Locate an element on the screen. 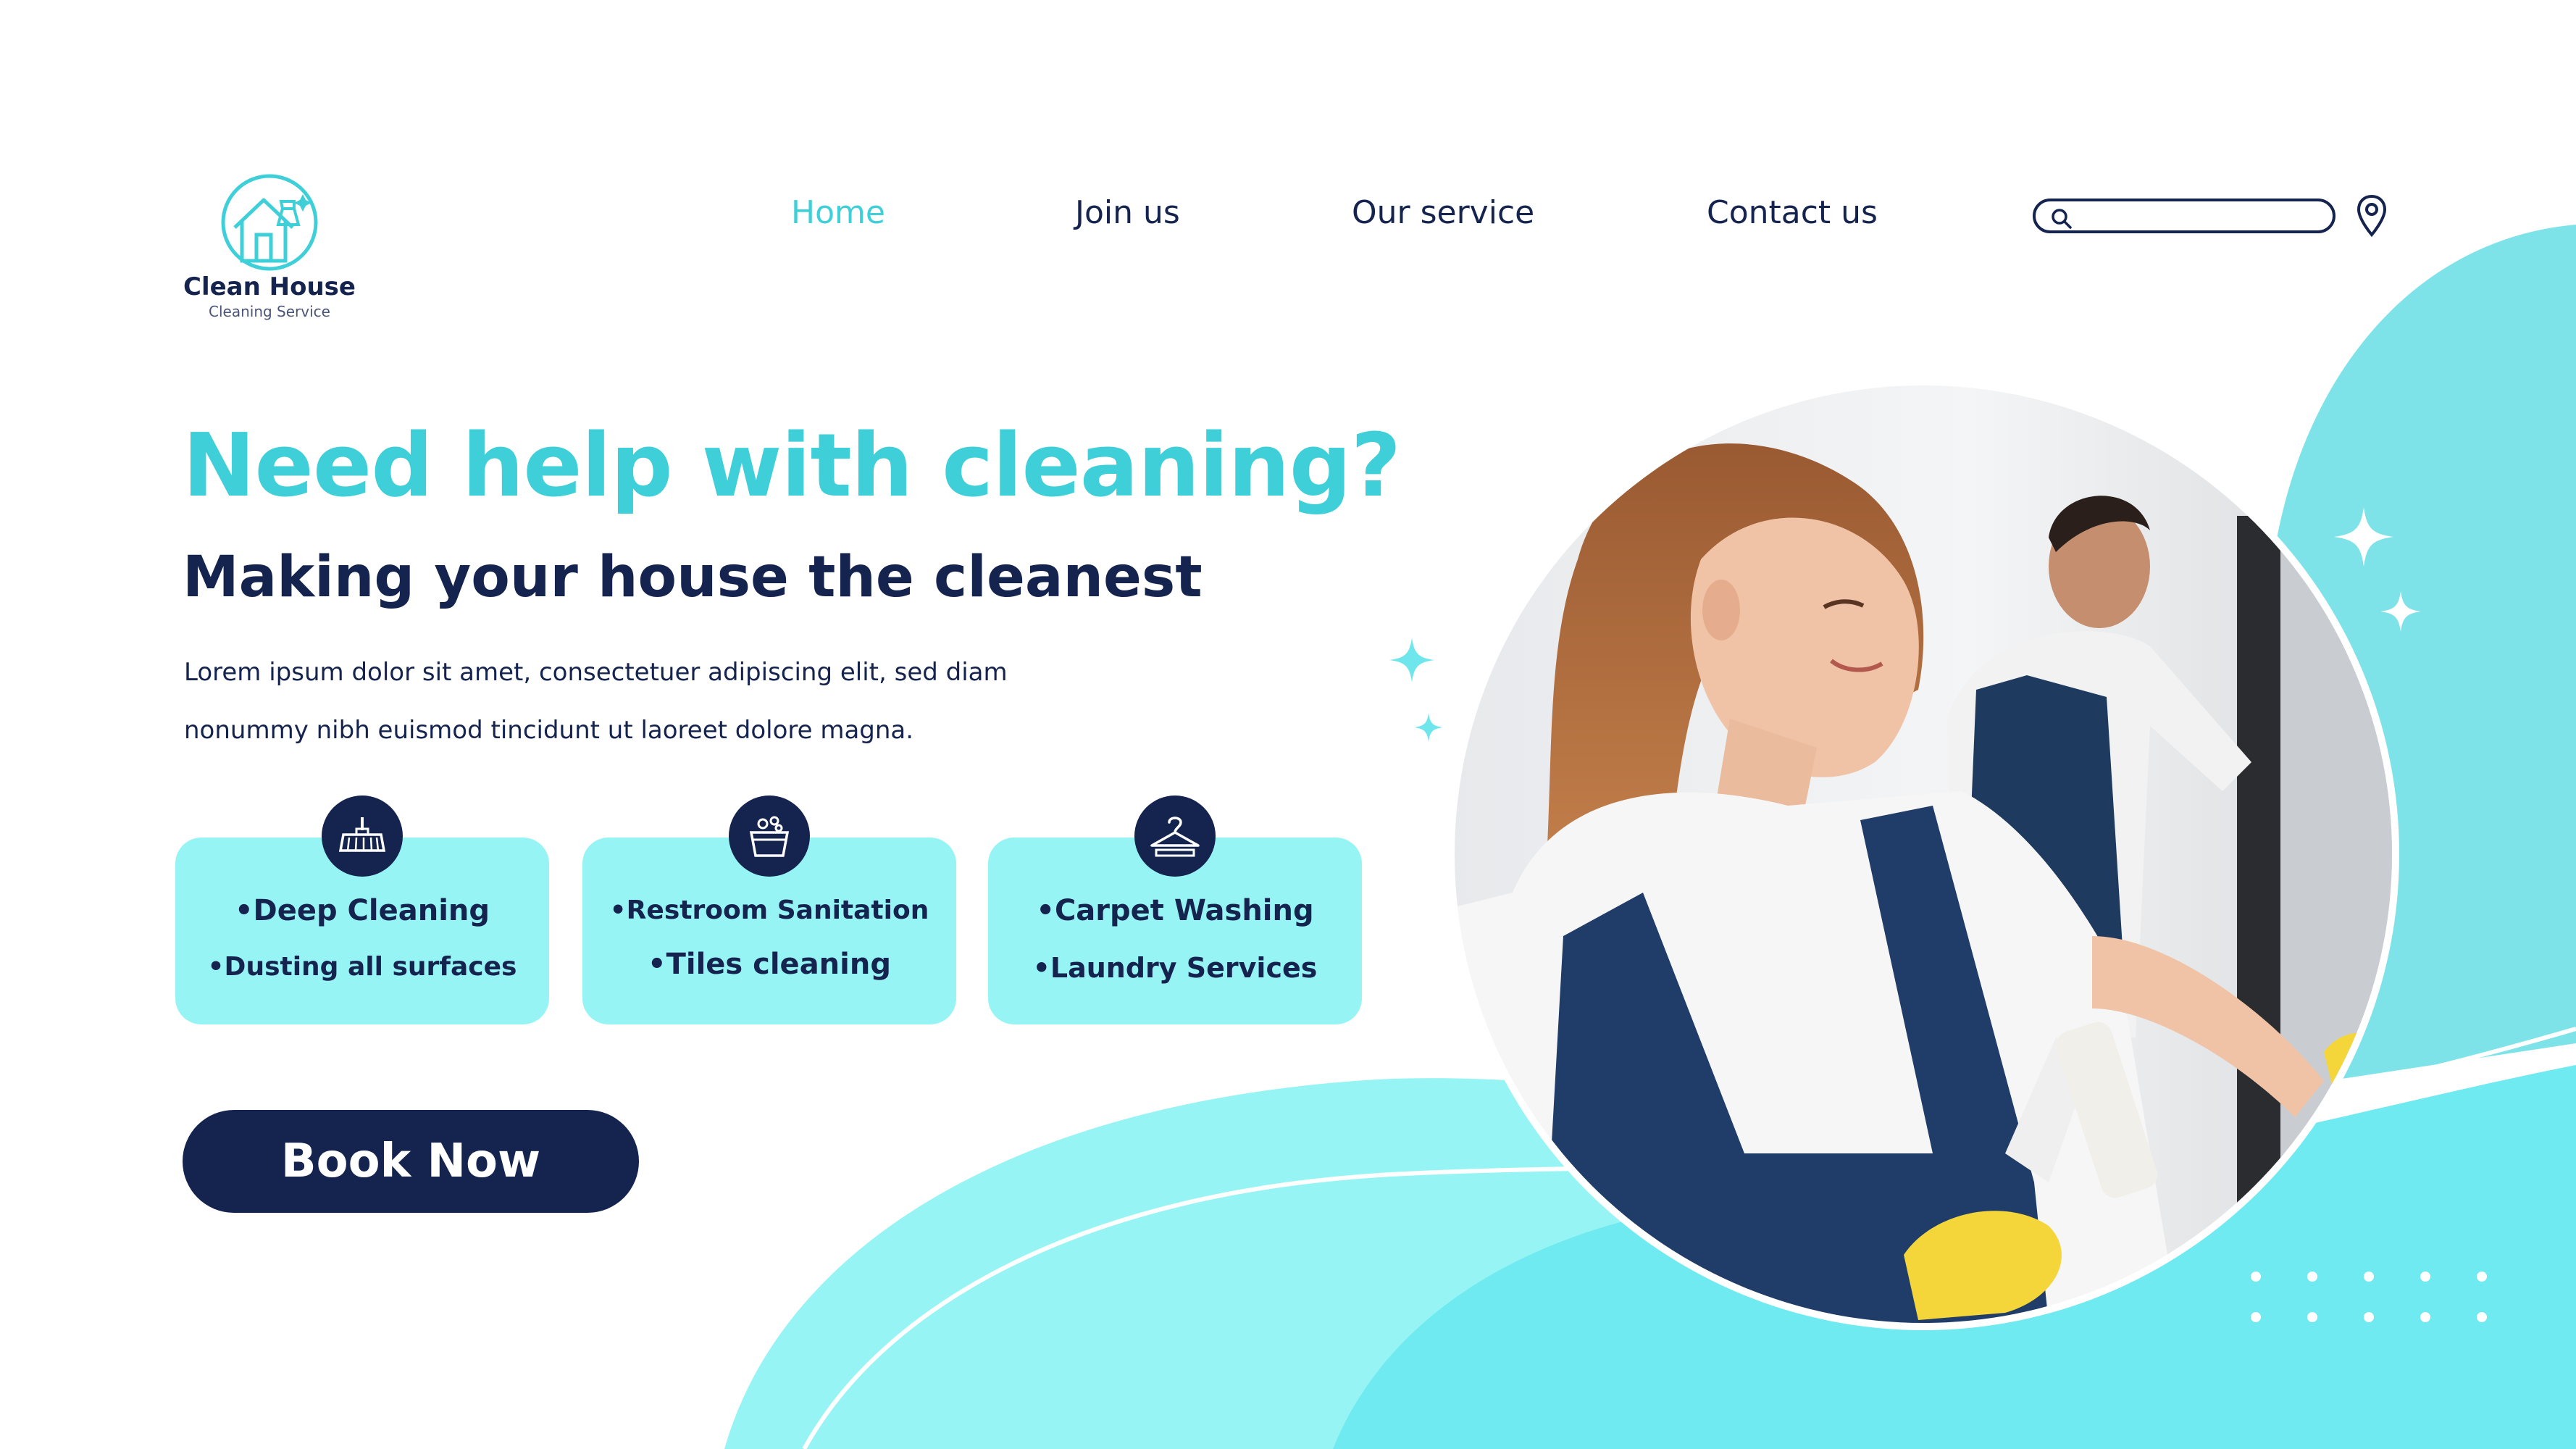  service-item: •Deep Cleaning is located at coordinates (362, 911).